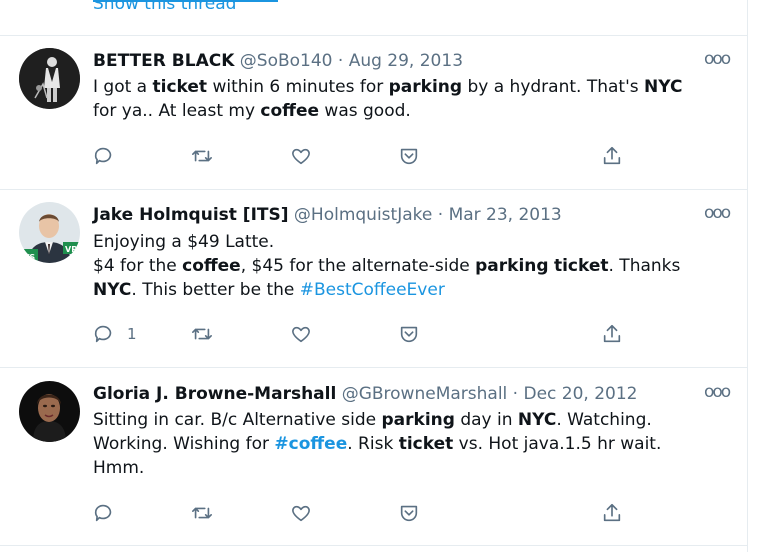 Image resolution: width=758 pixels, height=552 pixels. Describe the element at coordinates (184, 242) in the screenshot. I see `tweet-text: Enjoying a $49 Latte.` at that location.